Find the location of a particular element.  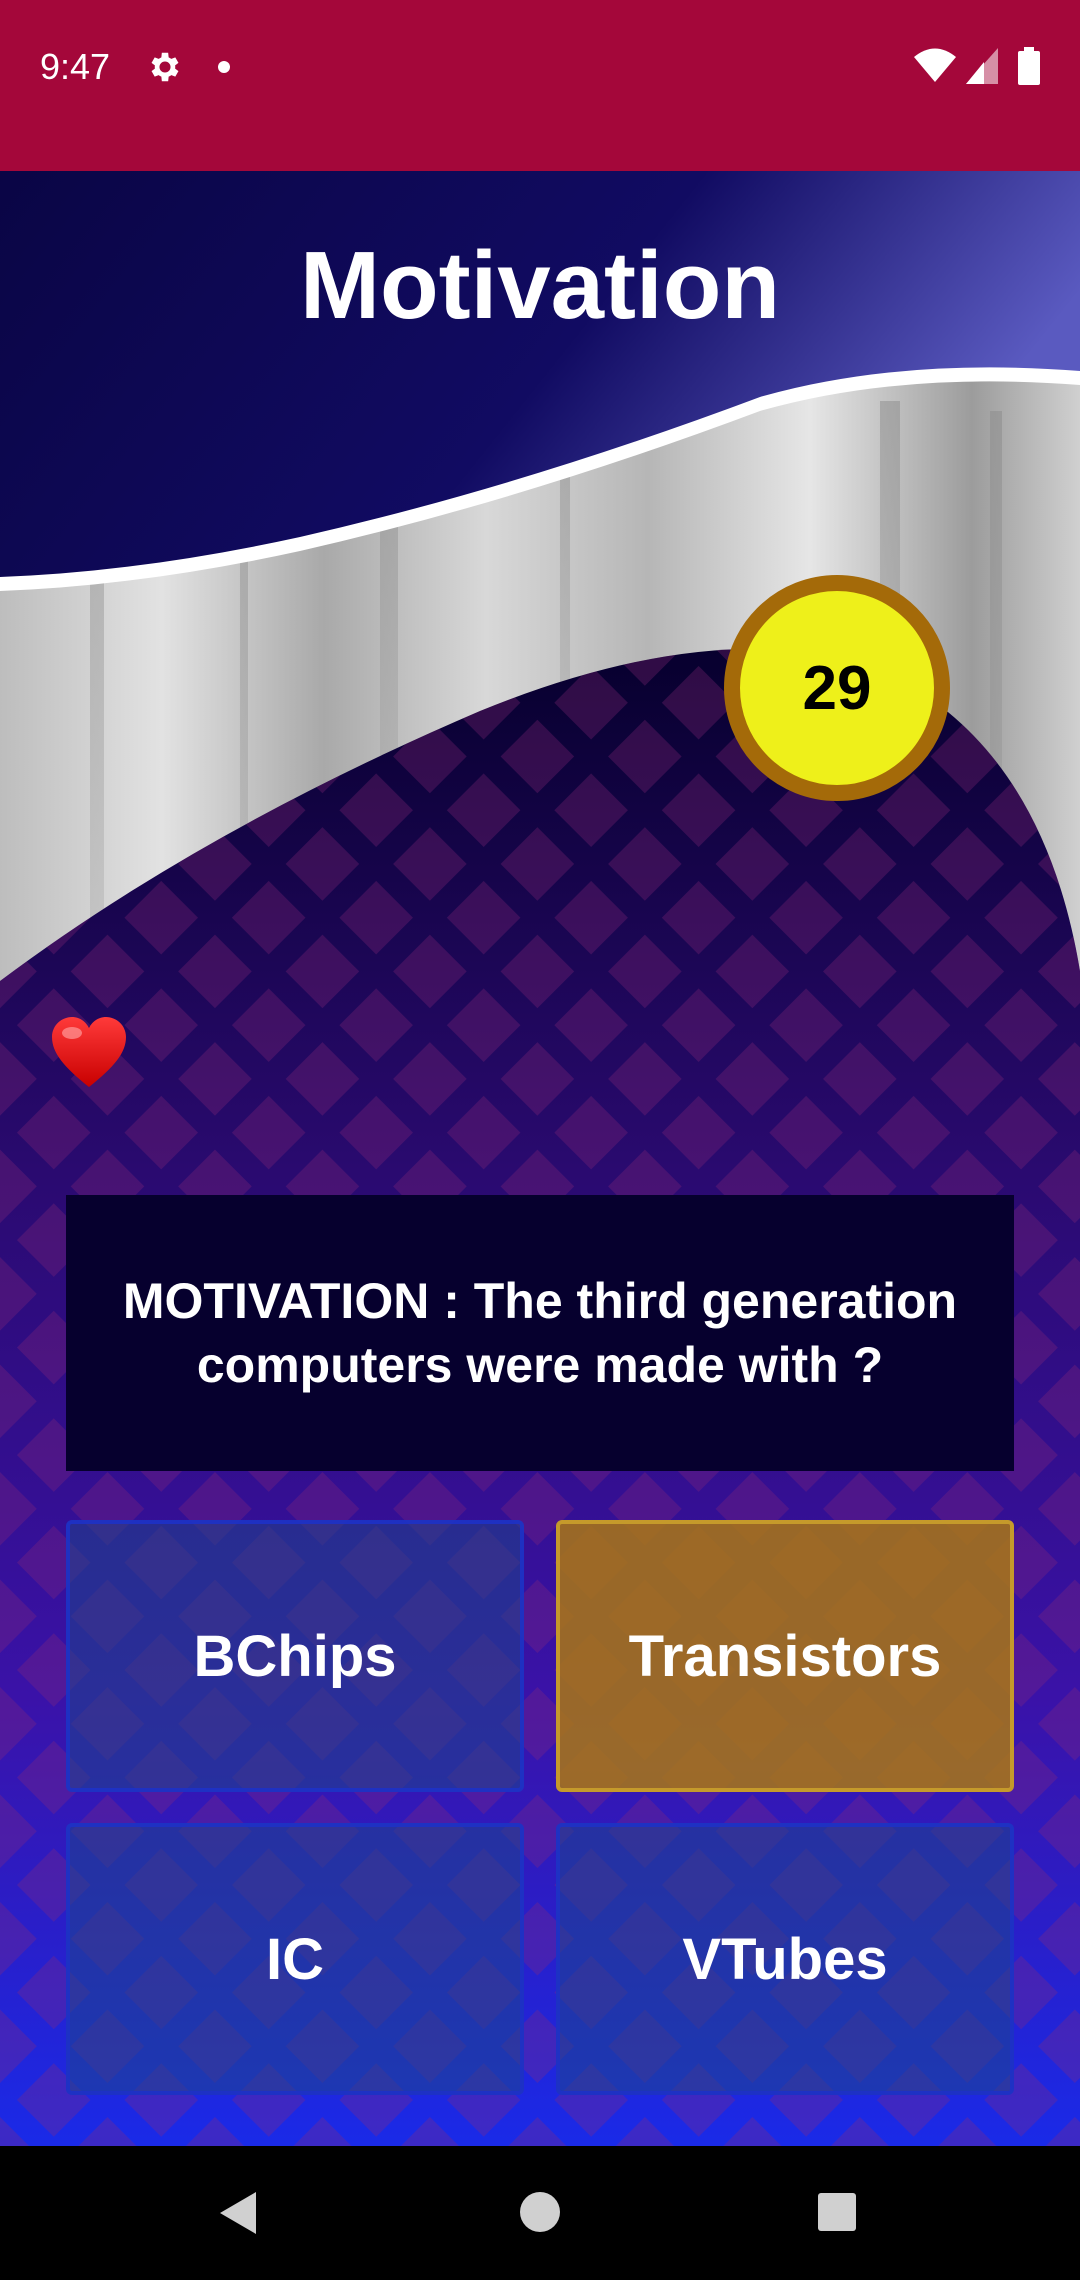

answer-button-d: VTubes is located at coordinates (785, 1959).